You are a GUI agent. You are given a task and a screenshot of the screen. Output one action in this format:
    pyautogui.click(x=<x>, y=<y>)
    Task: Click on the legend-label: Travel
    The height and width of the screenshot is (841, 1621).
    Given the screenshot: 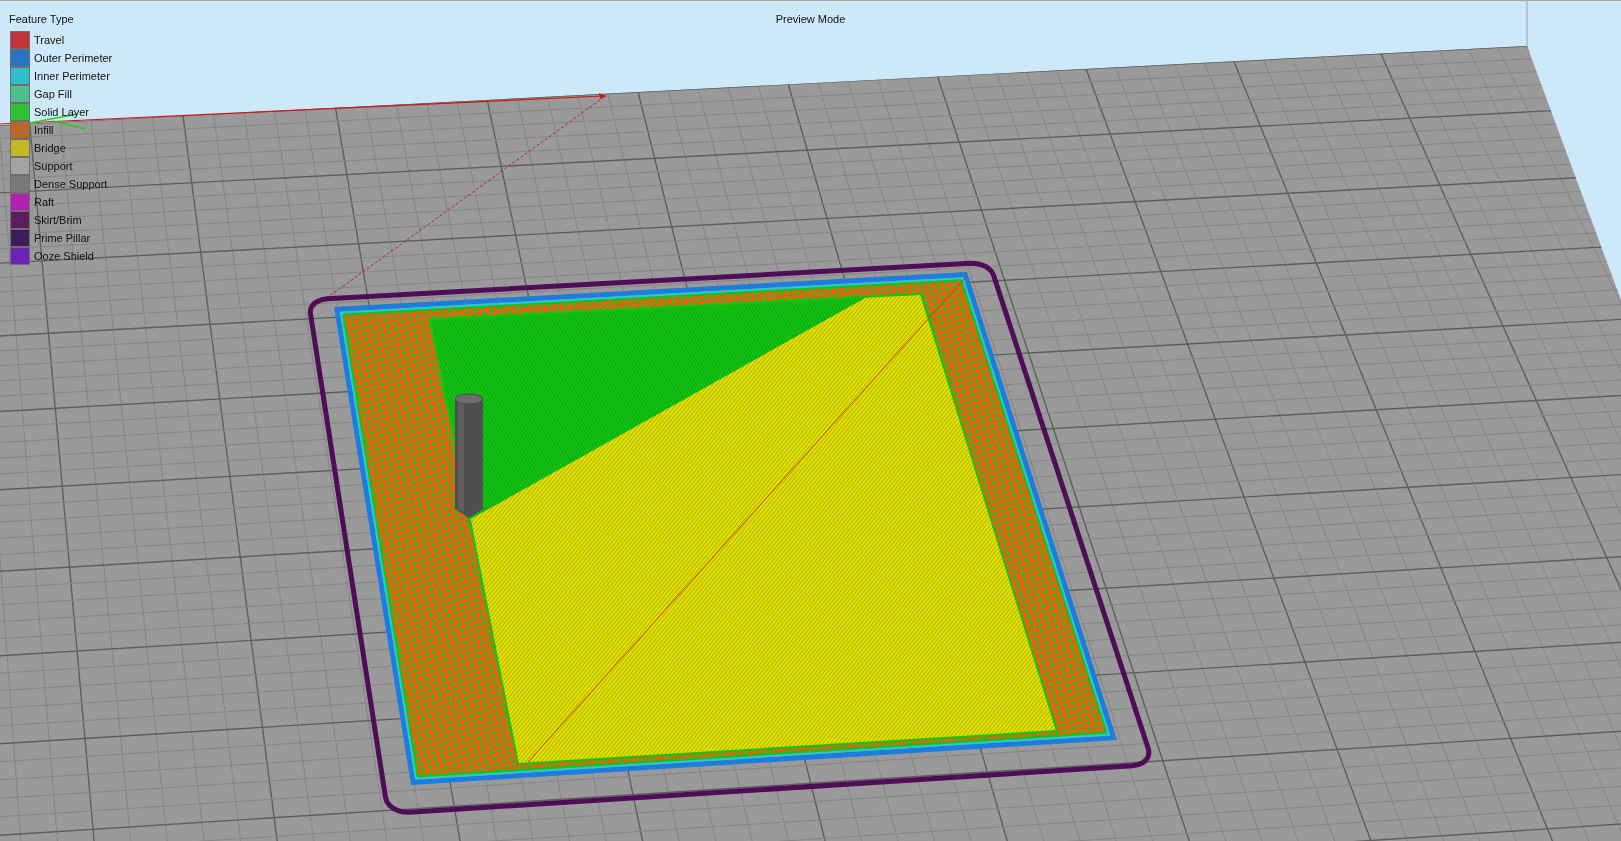 What is the action you would take?
    pyautogui.click(x=49, y=40)
    